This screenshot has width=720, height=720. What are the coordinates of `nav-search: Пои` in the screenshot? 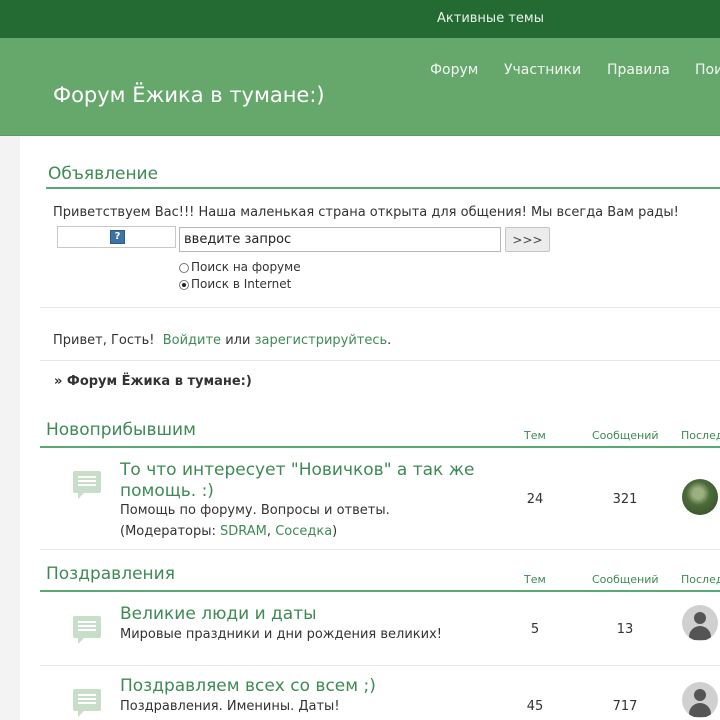 It's located at (707, 70).